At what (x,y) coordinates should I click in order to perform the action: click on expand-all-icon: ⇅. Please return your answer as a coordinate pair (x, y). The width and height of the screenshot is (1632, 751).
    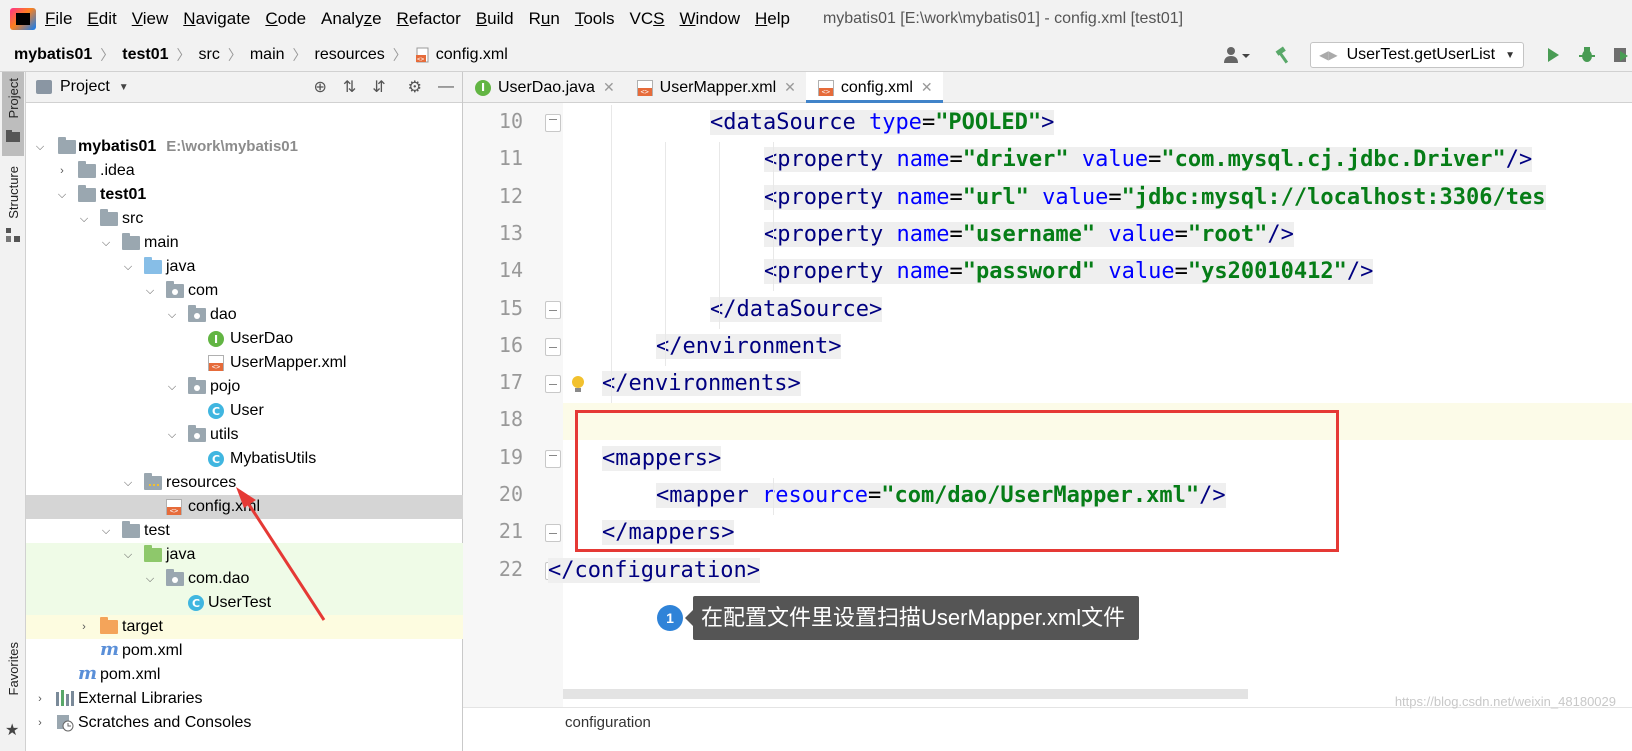
    Looking at the image, I should click on (349, 87).